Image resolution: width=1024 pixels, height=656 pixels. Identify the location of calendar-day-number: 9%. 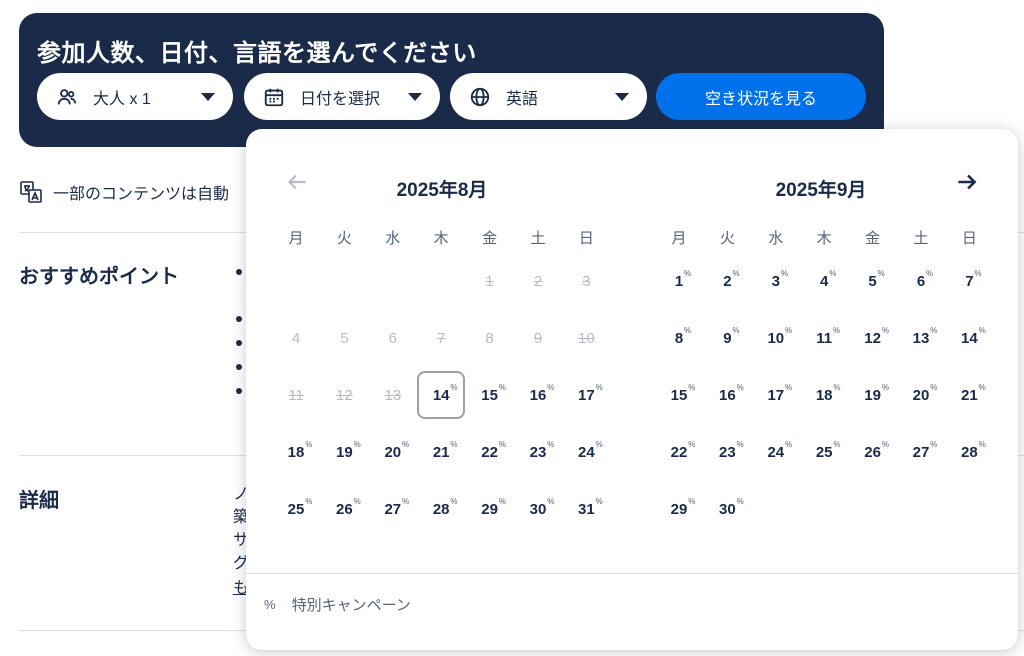
(731, 336).